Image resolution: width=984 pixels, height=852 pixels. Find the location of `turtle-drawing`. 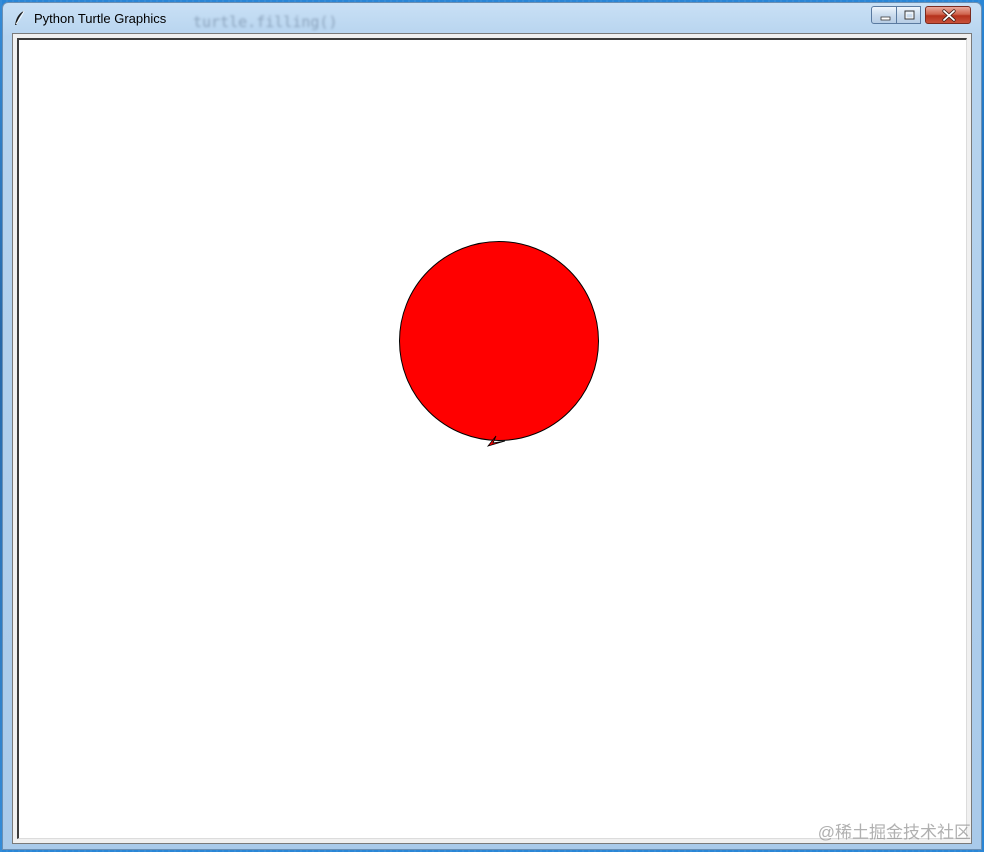

turtle-drawing is located at coordinates (499, 344).